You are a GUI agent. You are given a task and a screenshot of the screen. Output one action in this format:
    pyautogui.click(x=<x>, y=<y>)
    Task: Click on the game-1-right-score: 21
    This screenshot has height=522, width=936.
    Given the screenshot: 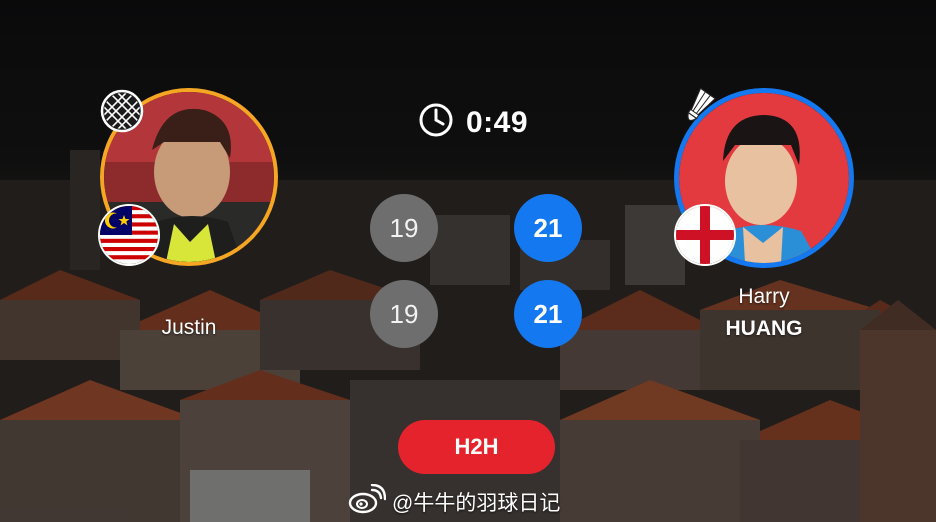 What is the action you would take?
    pyautogui.click(x=548, y=228)
    